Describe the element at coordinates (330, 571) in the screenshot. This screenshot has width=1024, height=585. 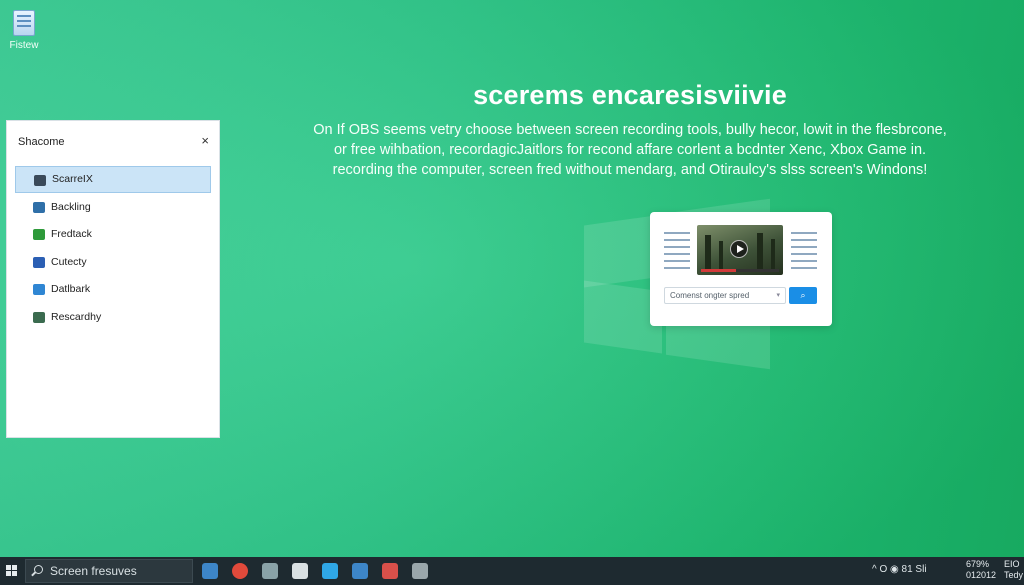
I see `windows-store-icon` at that location.